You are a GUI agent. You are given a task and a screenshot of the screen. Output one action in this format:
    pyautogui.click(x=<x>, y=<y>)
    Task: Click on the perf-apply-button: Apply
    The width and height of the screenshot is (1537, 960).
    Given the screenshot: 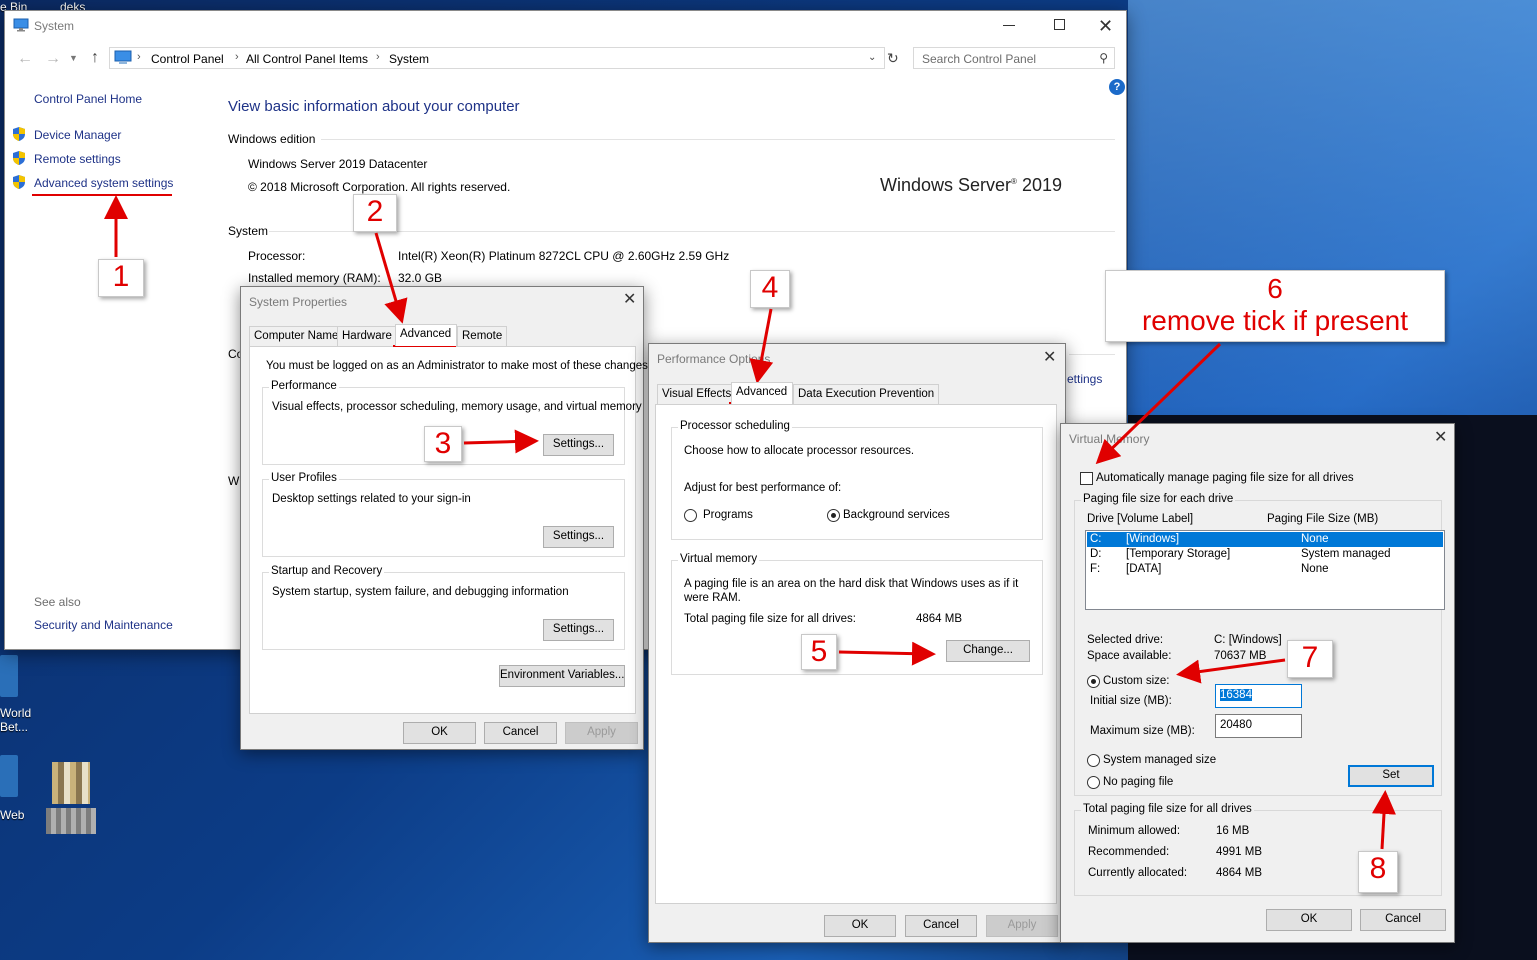 What is the action you would take?
    pyautogui.click(x=1022, y=926)
    